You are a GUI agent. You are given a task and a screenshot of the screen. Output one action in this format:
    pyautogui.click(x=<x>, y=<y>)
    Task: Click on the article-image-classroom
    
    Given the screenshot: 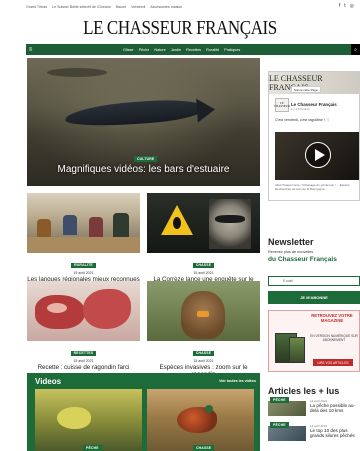 What is the action you would take?
    pyautogui.click(x=83, y=223)
    